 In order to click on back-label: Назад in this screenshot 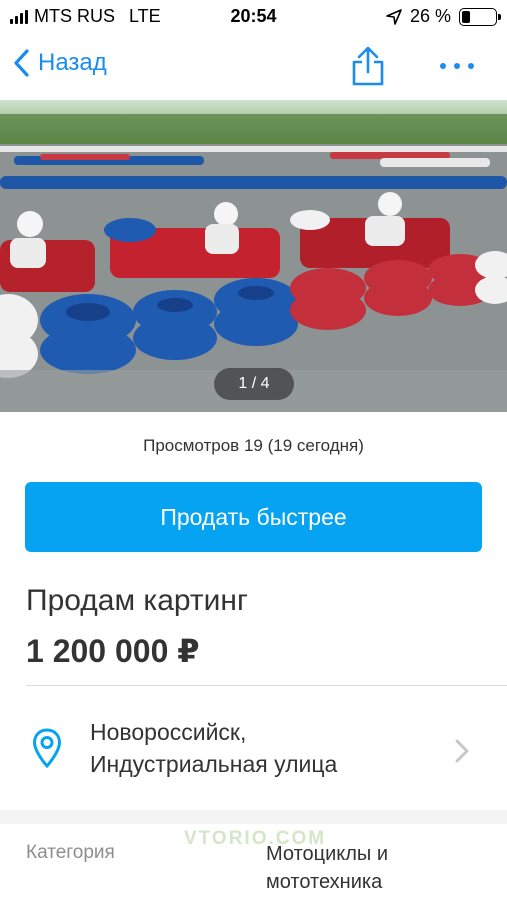, I will do `click(72, 62)`.